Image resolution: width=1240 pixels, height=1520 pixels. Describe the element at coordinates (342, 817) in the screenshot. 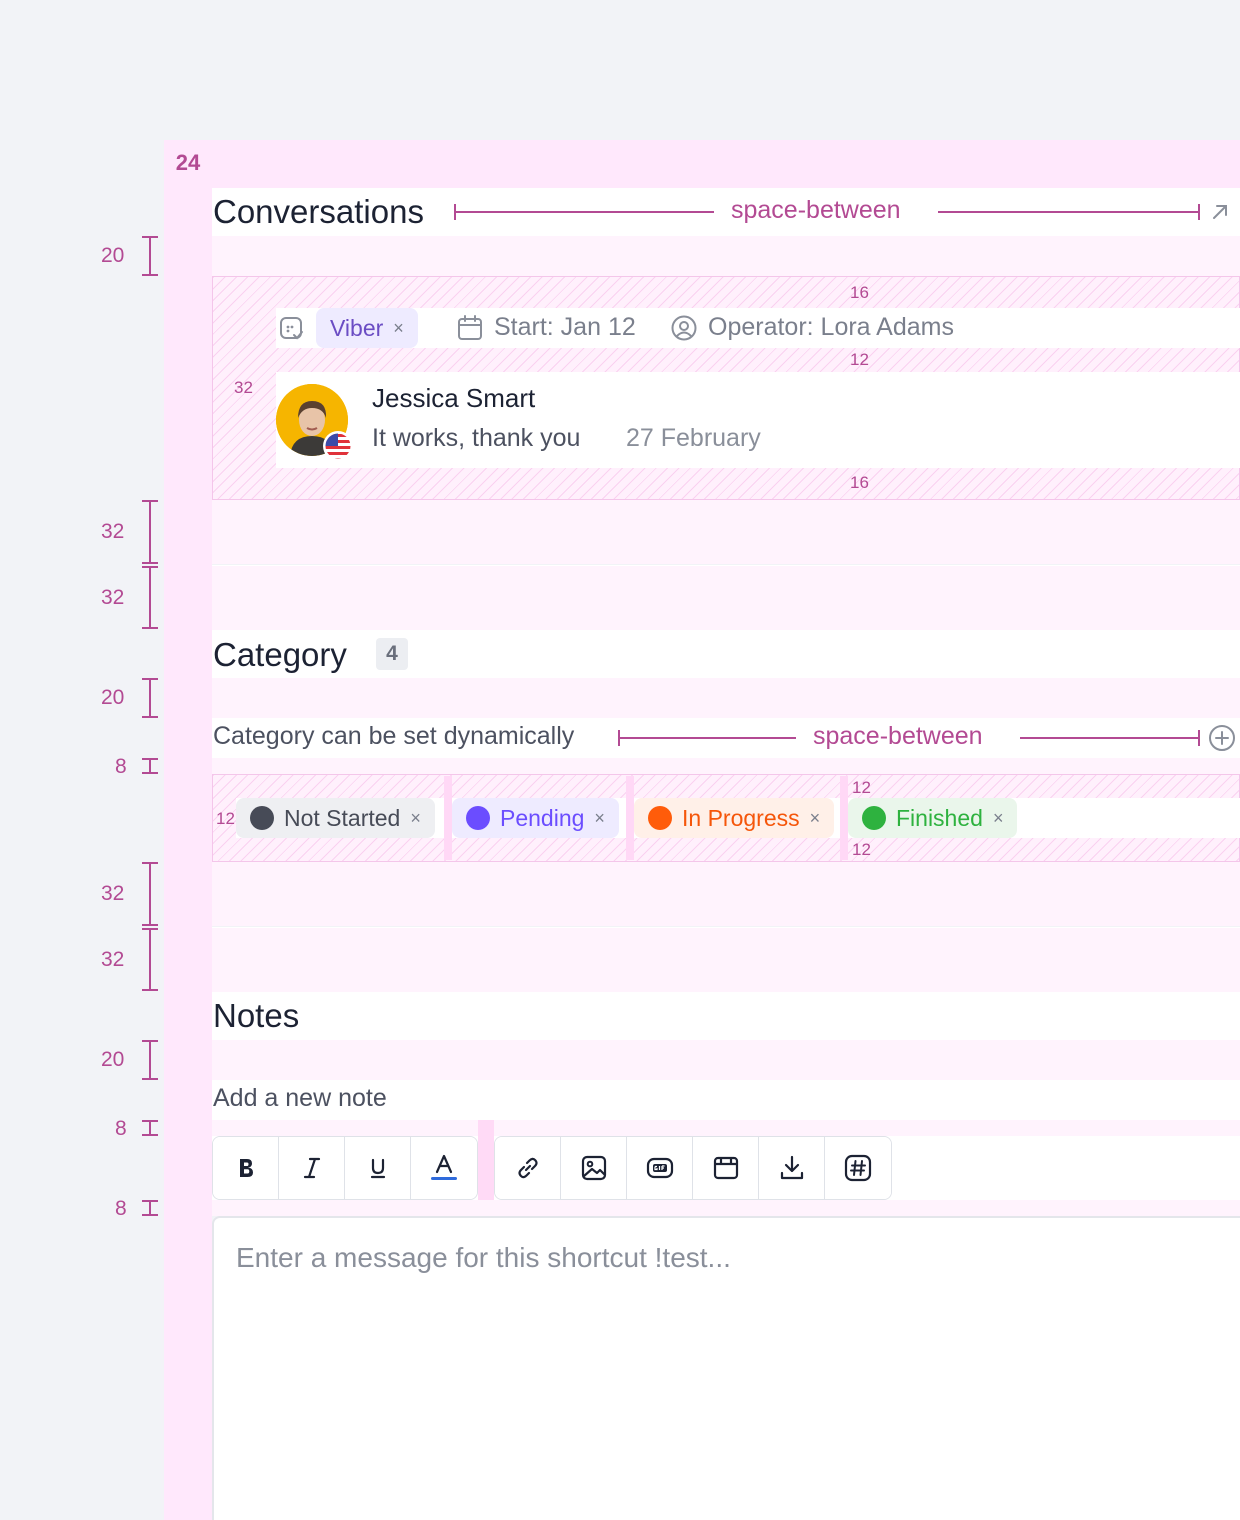

I see `chip-label: Not Started` at that location.